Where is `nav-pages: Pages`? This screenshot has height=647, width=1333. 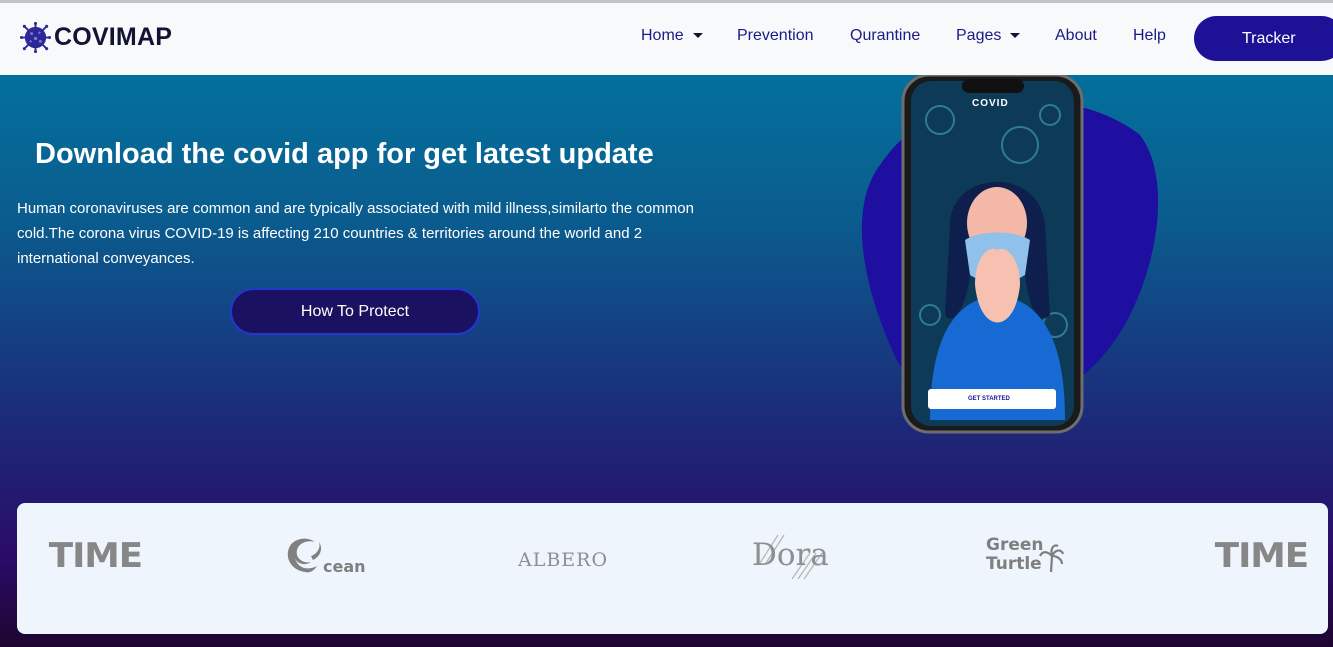
nav-pages: Pages is located at coordinates (988, 36).